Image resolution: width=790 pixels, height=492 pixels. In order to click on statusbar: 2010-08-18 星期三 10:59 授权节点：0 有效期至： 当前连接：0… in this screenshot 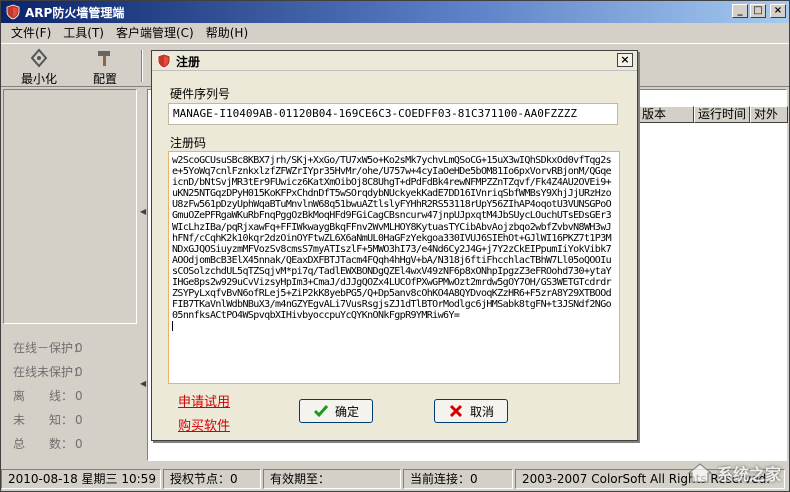, I will do `click(395, 479)`.